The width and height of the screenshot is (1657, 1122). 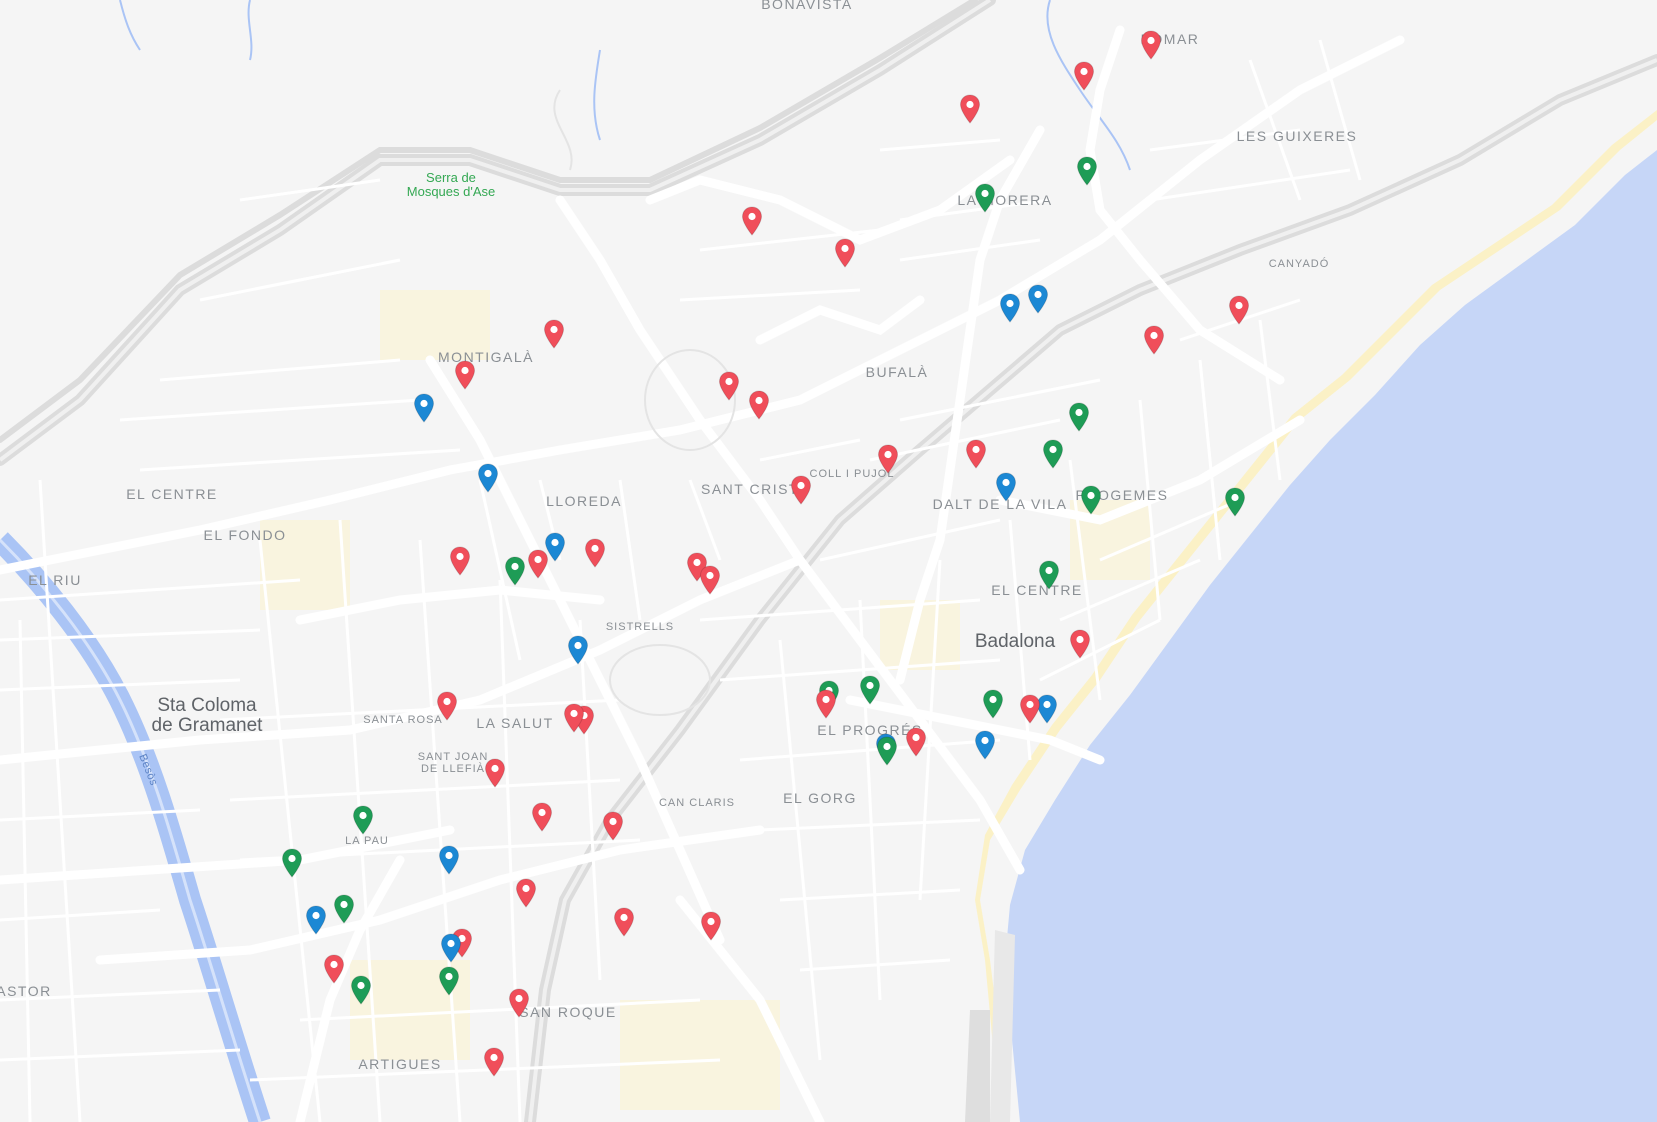 What do you see at coordinates (207, 715) in the screenshot?
I see `label-sta-coloma: Sta Coloma de Gramanet` at bounding box center [207, 715].